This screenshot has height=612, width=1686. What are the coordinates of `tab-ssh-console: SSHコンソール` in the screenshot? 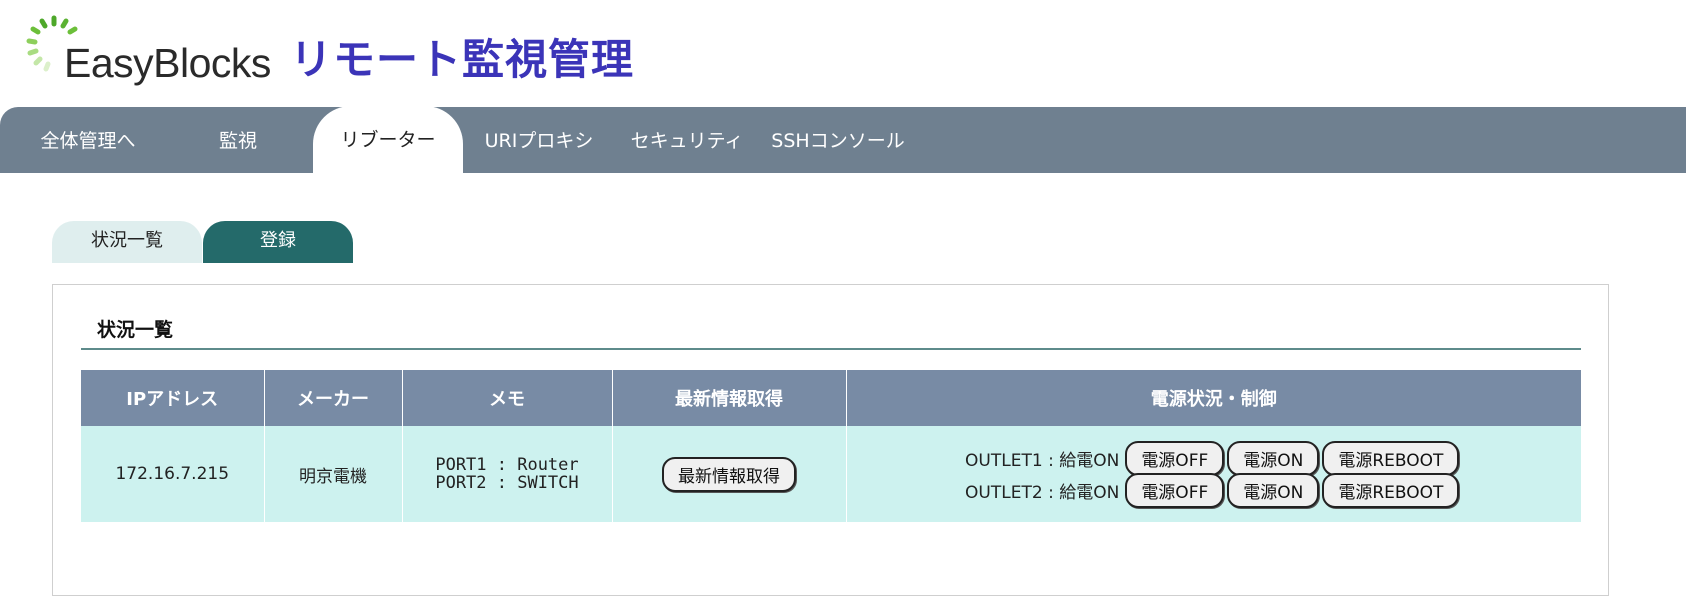 It's located at (838, 140).